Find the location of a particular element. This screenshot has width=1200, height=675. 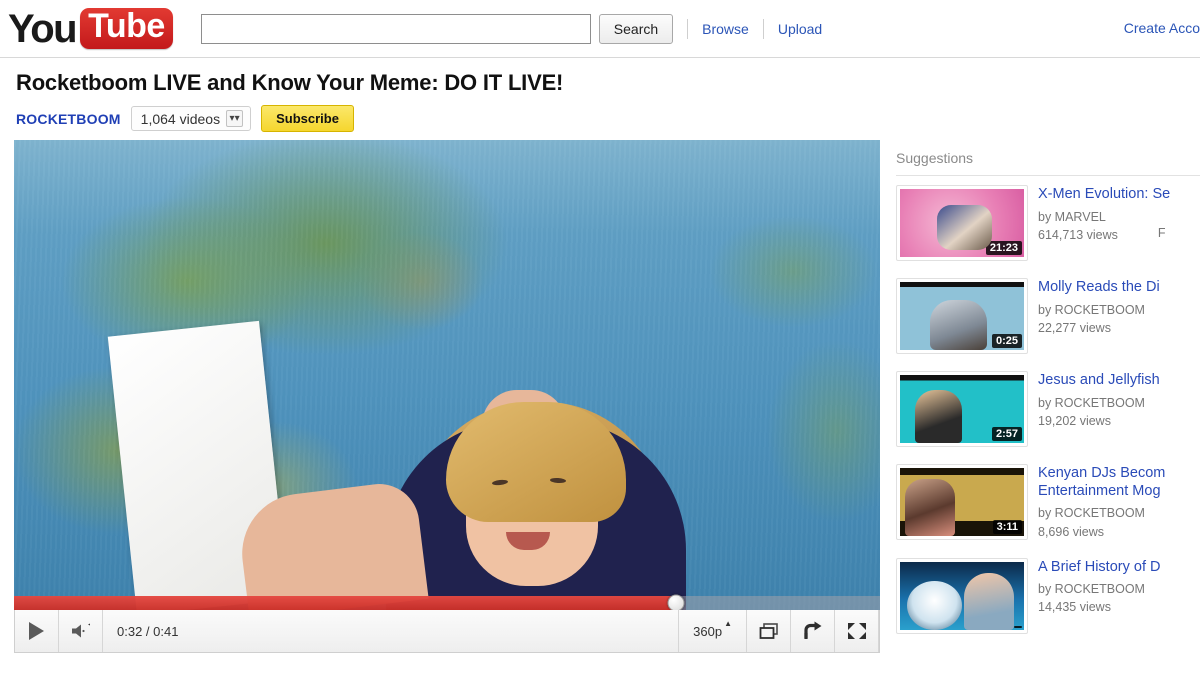

suggestion-stats: 614,713 views F is located at coordinates (1104, 235).